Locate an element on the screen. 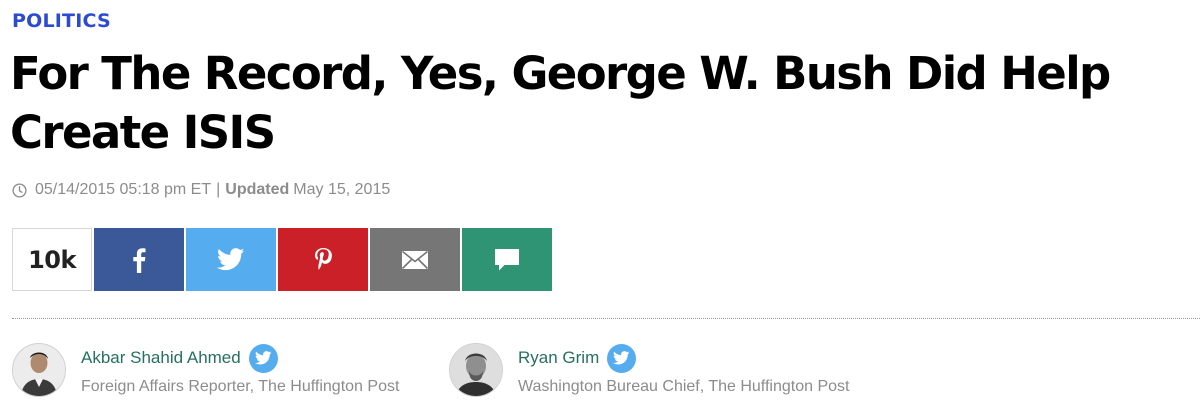 This screenshot has width=1200, height=415. author-name-link: Akbar Shahid Ahmed is located at coordinates (161, 358).